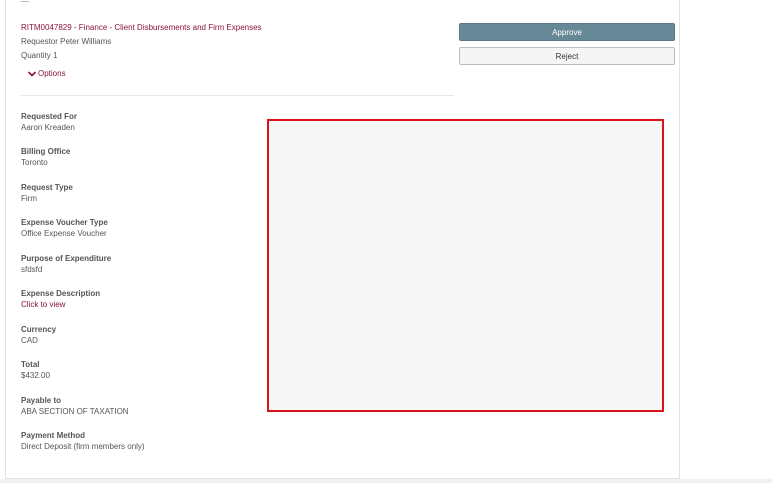  I want to click on field-billing-office: Billing Office Toronto, so click(45, 157).